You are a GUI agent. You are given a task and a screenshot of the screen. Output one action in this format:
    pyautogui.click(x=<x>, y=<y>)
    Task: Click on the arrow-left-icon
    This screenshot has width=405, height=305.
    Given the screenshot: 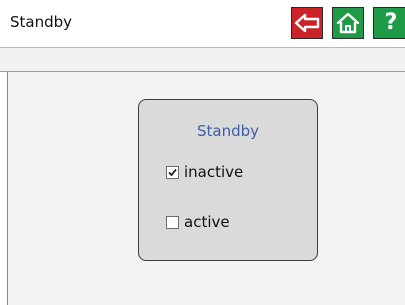 What is the action you would take?
    pyautogui.click(x=307, y=23)
    